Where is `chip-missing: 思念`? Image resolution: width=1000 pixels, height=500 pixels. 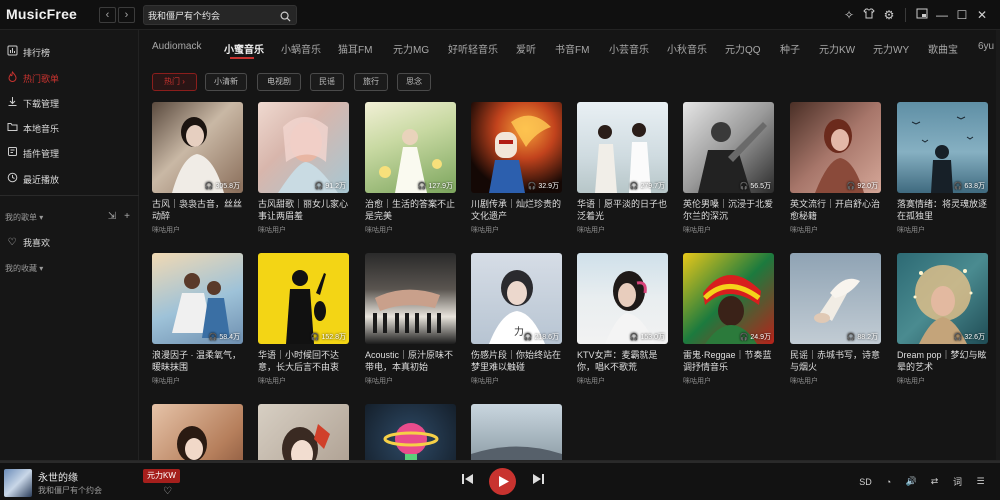 chip-missing: 思念 is located at coordinates (414, 82).